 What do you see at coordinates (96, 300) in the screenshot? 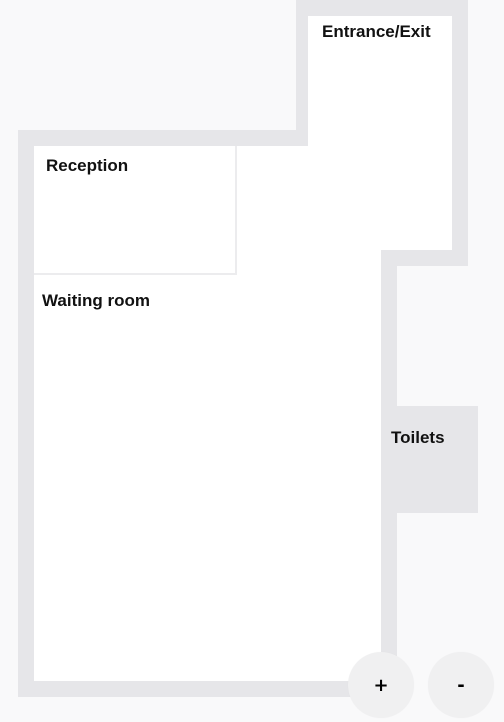
I see `room-label-waiting-room: Waiting room` at bounding box center [96, 300].